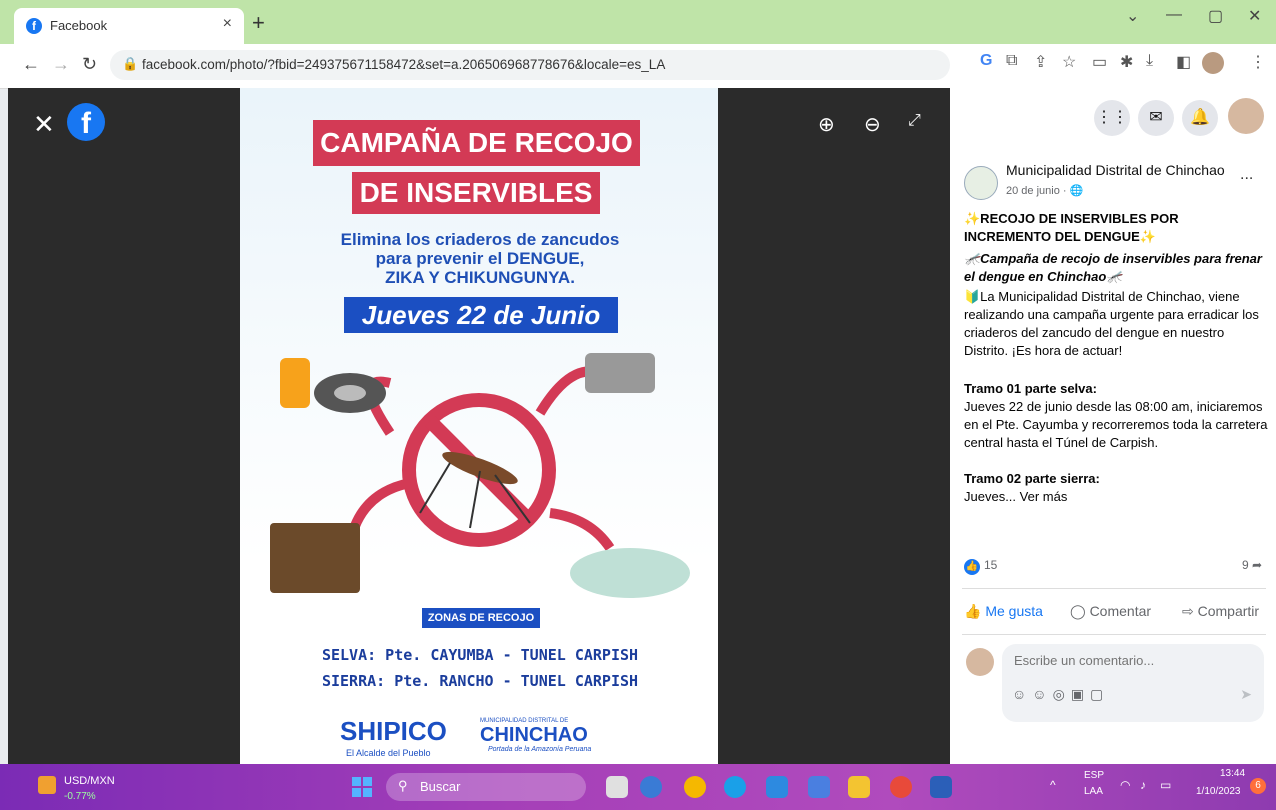 Image resolution: width=1276 pixels, height=810 pixels. What do you see at coordinates (1246, 694) in the screenshot?
I see `send-icon: ➤` at bounding box center [1246, 694].